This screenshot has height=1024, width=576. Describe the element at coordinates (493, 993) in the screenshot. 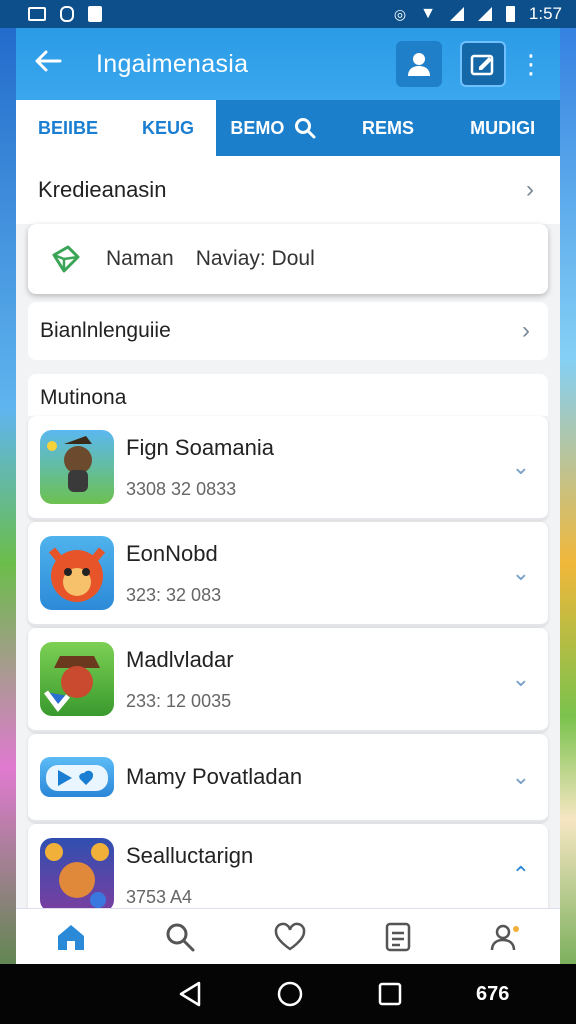

I see `nav-label: 676` at that location.